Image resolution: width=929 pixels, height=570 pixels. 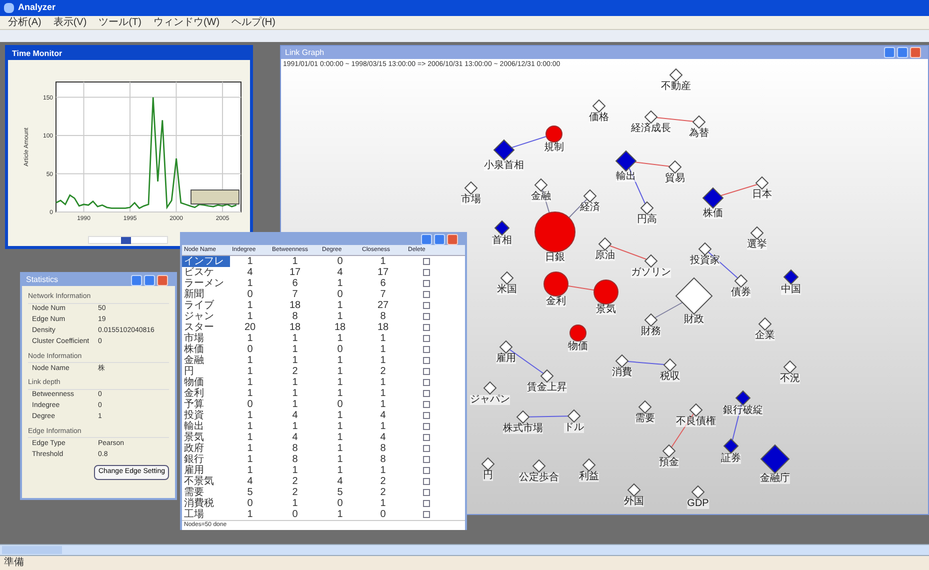 What do you see at coordinates (215, 197) in the screenshot?
I see `selection-box` at bounding box center [215, 197].